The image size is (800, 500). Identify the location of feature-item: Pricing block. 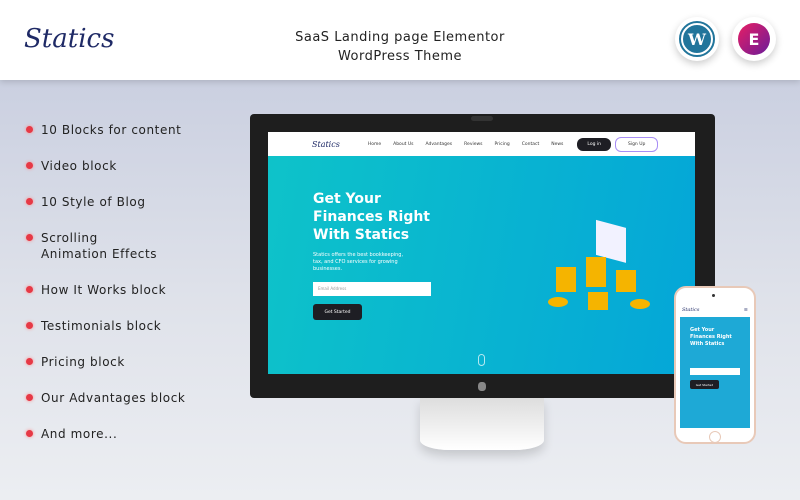
(105, 362).